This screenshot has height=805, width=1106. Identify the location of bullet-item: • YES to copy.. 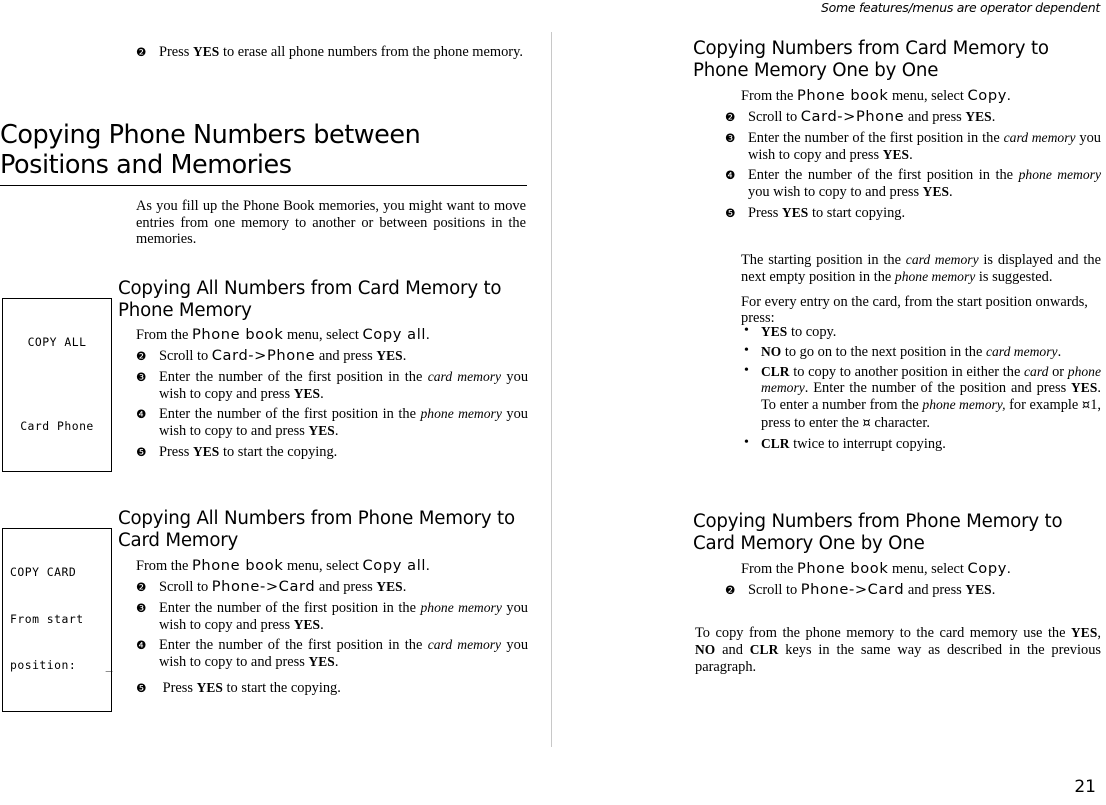
(921, 332).